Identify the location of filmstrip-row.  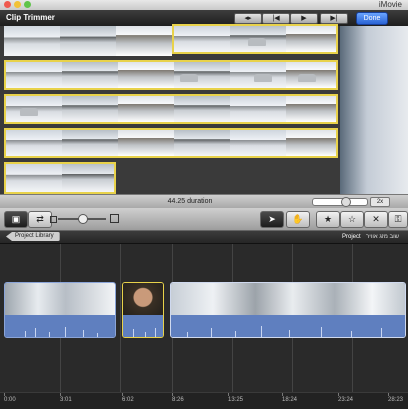
(88, 41).